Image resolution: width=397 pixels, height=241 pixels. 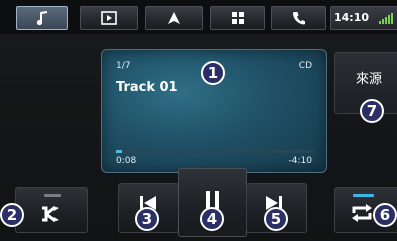 I want to click on music-note-icon, so click(x=41, y=18).